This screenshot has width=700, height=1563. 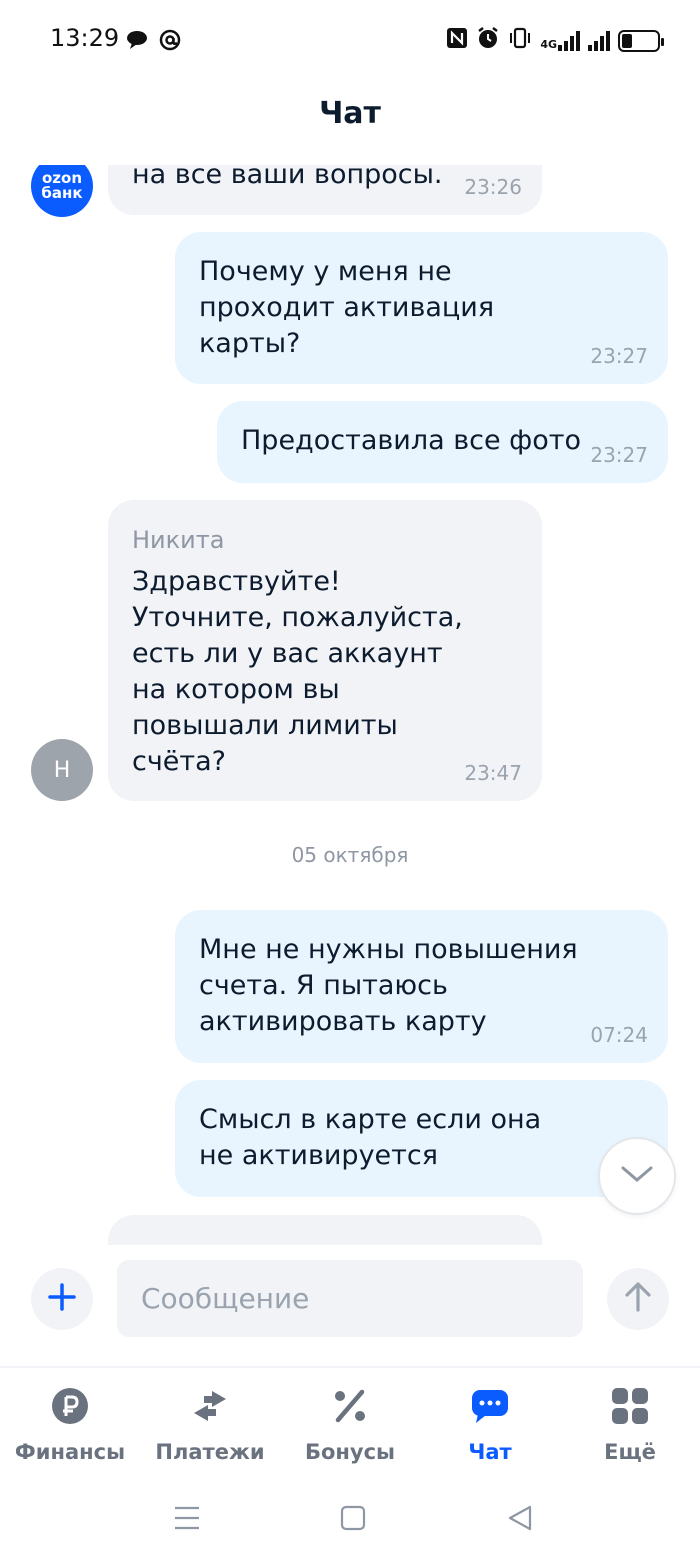 I want to click on bank-logo-line2: банк, so click(x=62, y=193).